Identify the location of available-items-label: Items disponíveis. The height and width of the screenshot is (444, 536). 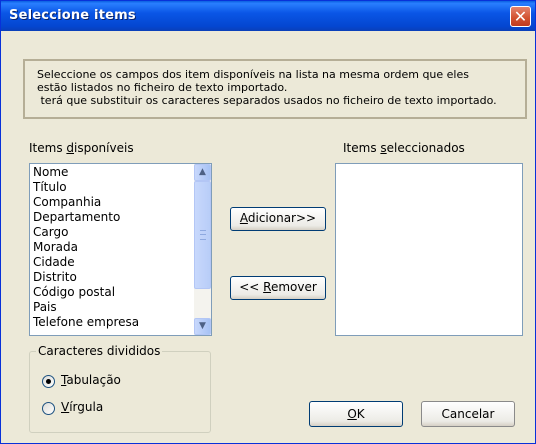
(81, 148).